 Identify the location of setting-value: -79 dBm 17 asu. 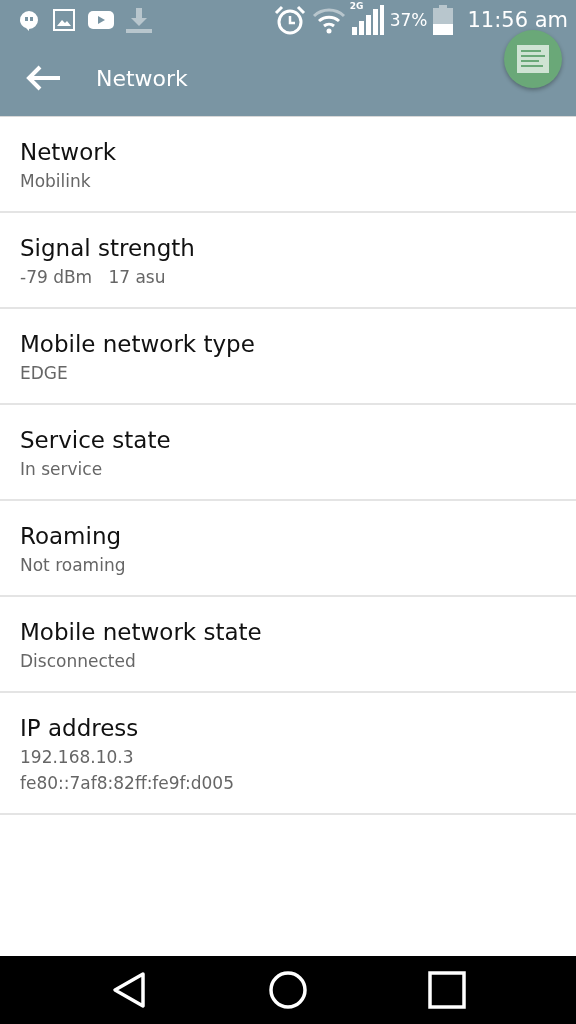
(93, 277).